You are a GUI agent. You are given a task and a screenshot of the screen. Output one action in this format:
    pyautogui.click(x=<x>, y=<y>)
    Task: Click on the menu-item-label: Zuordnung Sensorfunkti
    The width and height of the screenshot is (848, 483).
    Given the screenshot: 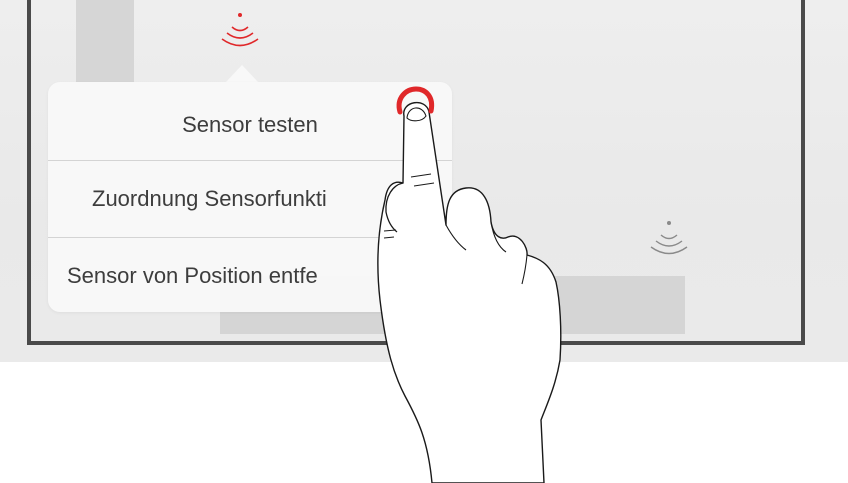 What is the action you would take?
    pyautogui.click(x=209, y=198)
    